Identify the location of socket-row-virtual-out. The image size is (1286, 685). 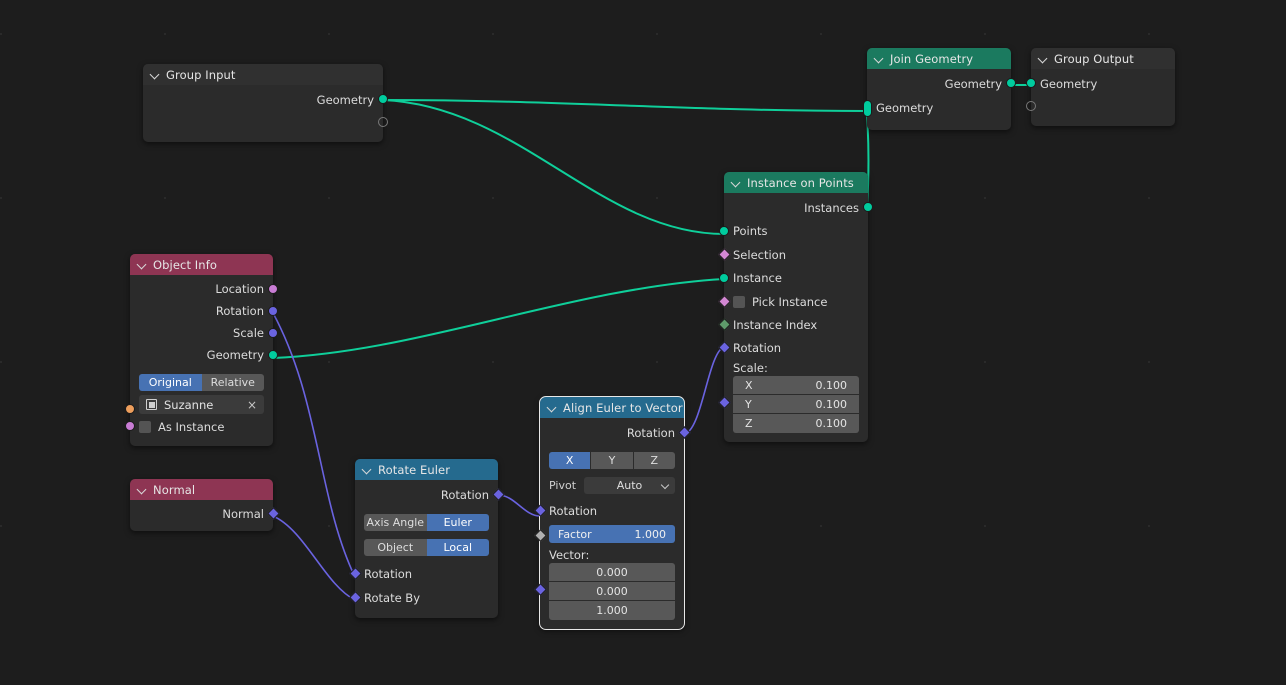
(265, 122).